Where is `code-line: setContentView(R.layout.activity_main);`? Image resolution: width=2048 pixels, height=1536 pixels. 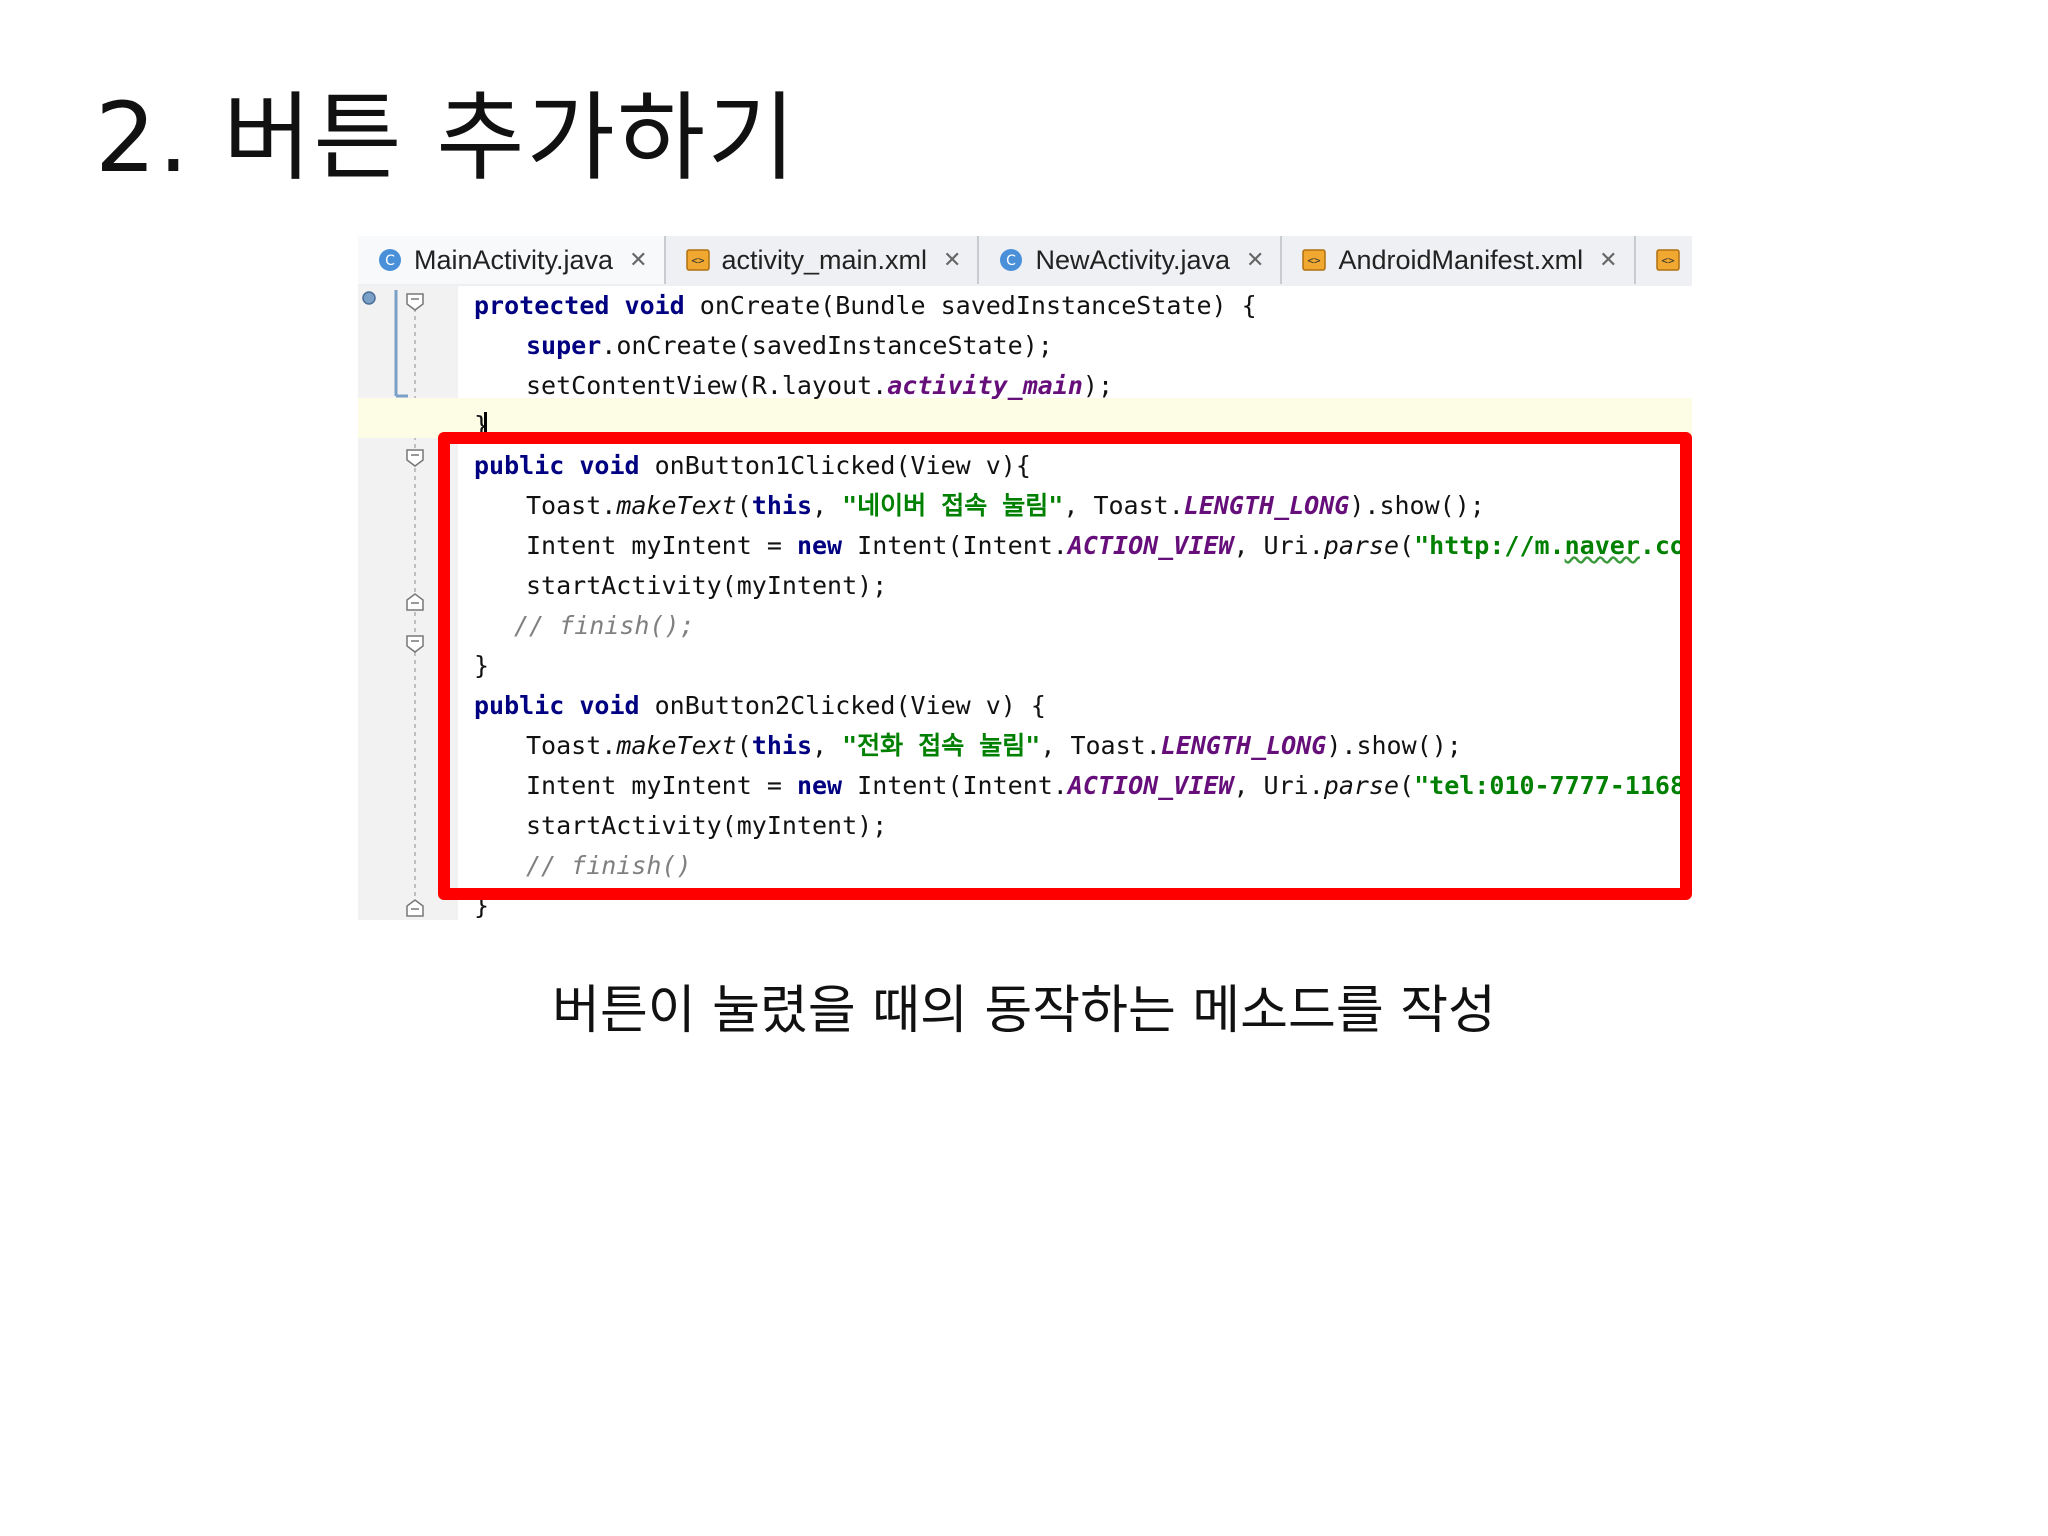 code-line: setContentView(R.layout.activity_main); is located at coordinates (820, 385).